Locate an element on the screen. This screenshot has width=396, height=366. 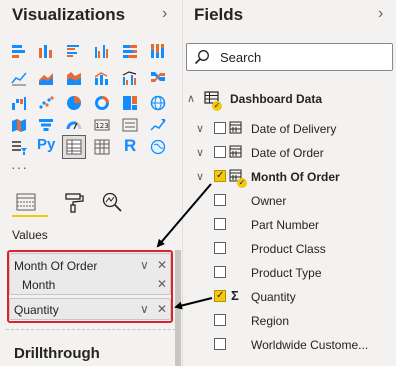
field-label-product-type: Product Type is located at coordinates (286, 273).